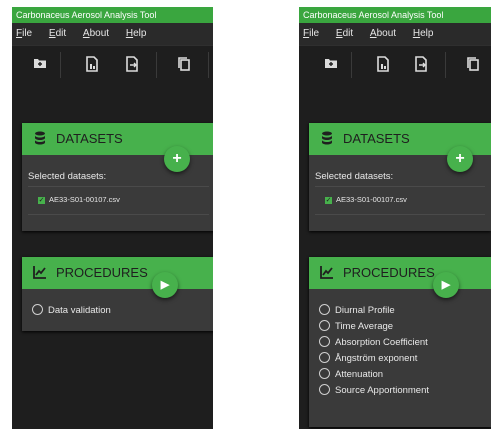 This screenshot has width=491, height=429. Describe the element at coordinates (117, 294) in the screenshot. I see `procedures-card: PROCEDURES ▶ Data validation` at that location.